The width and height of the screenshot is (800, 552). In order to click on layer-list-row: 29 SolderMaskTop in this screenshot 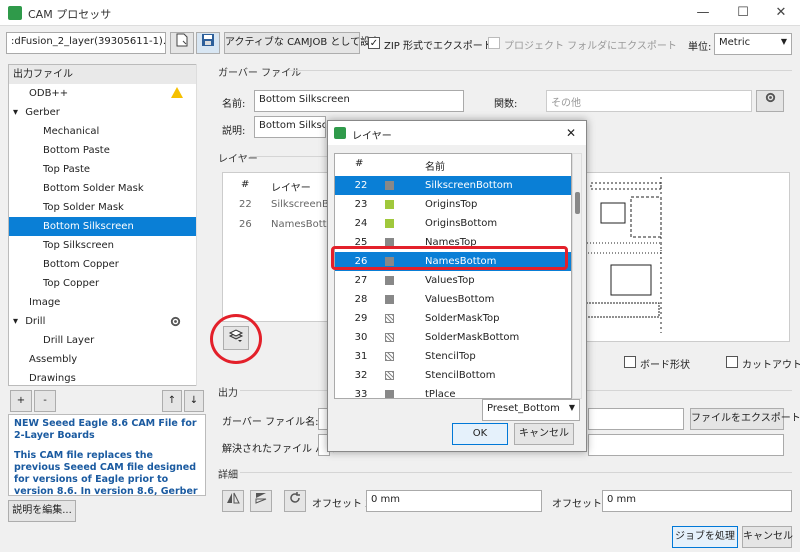, I will do `click(453, 318)`.